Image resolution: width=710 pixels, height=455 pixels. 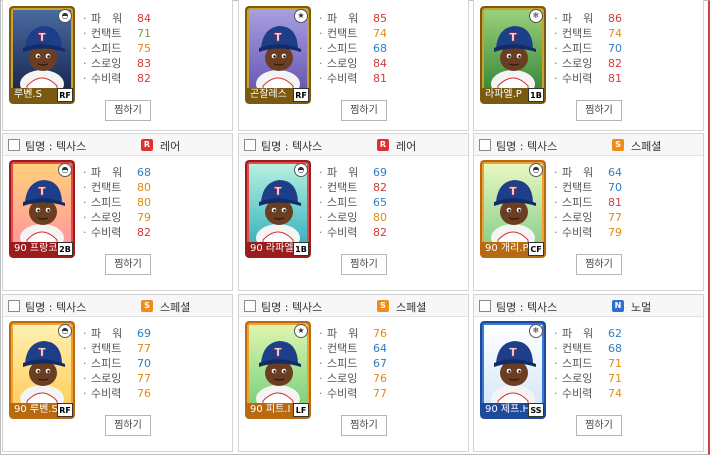 What do you see at coordinates (278, 191) in the screenshot?
I see `svg-text: T` at bounding box center [278, 191].